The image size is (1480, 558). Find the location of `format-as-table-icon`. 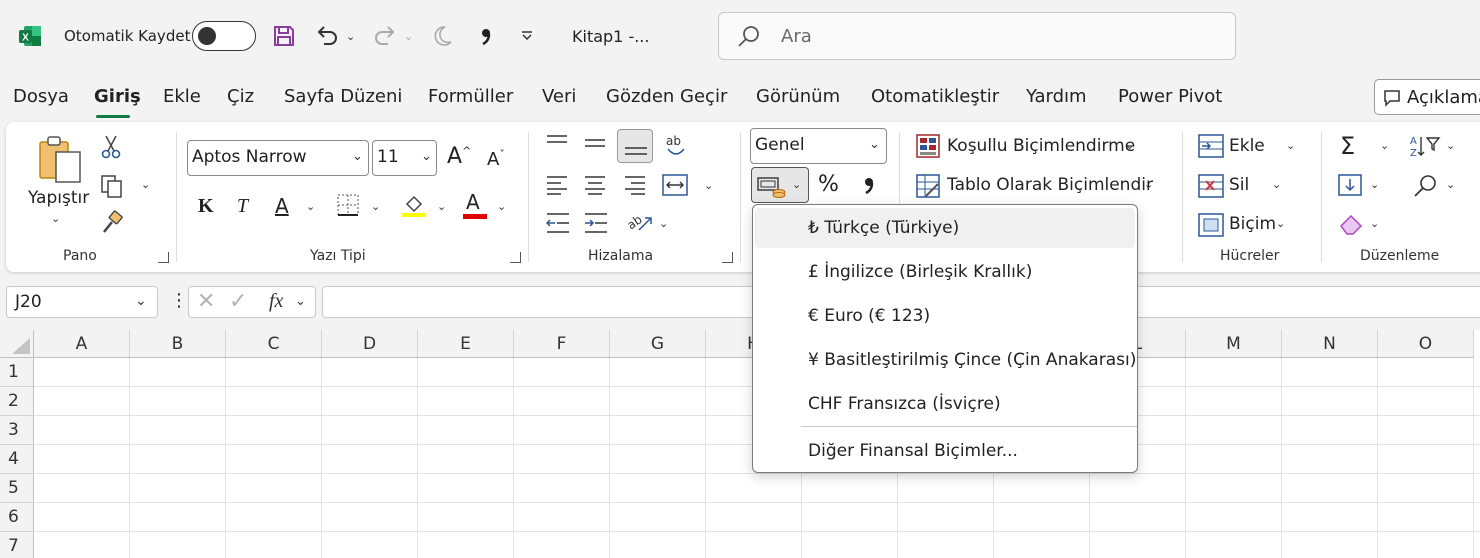

format-as-table-icon is located at coordinates (928, 186).